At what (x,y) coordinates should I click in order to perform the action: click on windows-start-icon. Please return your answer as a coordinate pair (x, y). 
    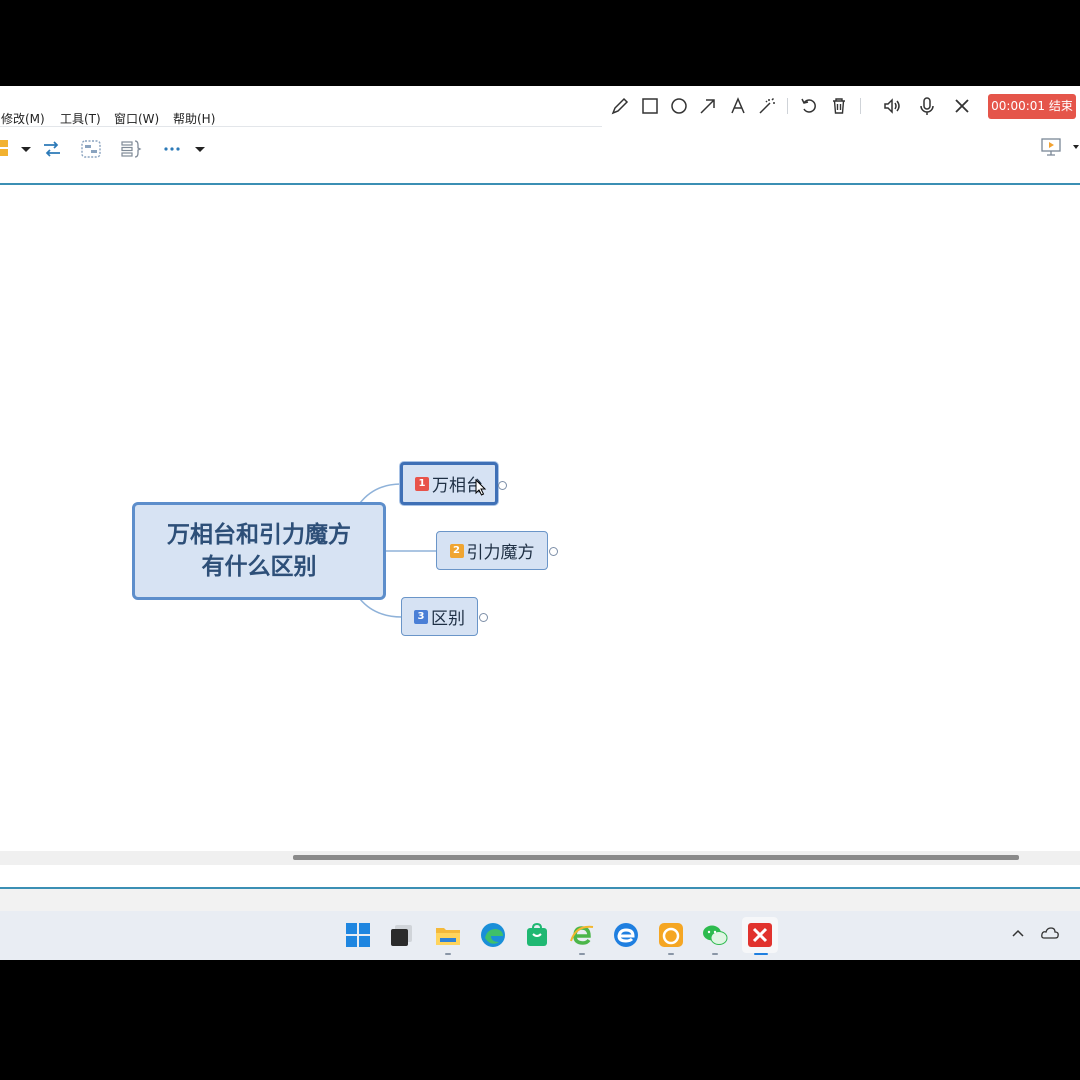
    Looking at the image, I should click on (358, 935).